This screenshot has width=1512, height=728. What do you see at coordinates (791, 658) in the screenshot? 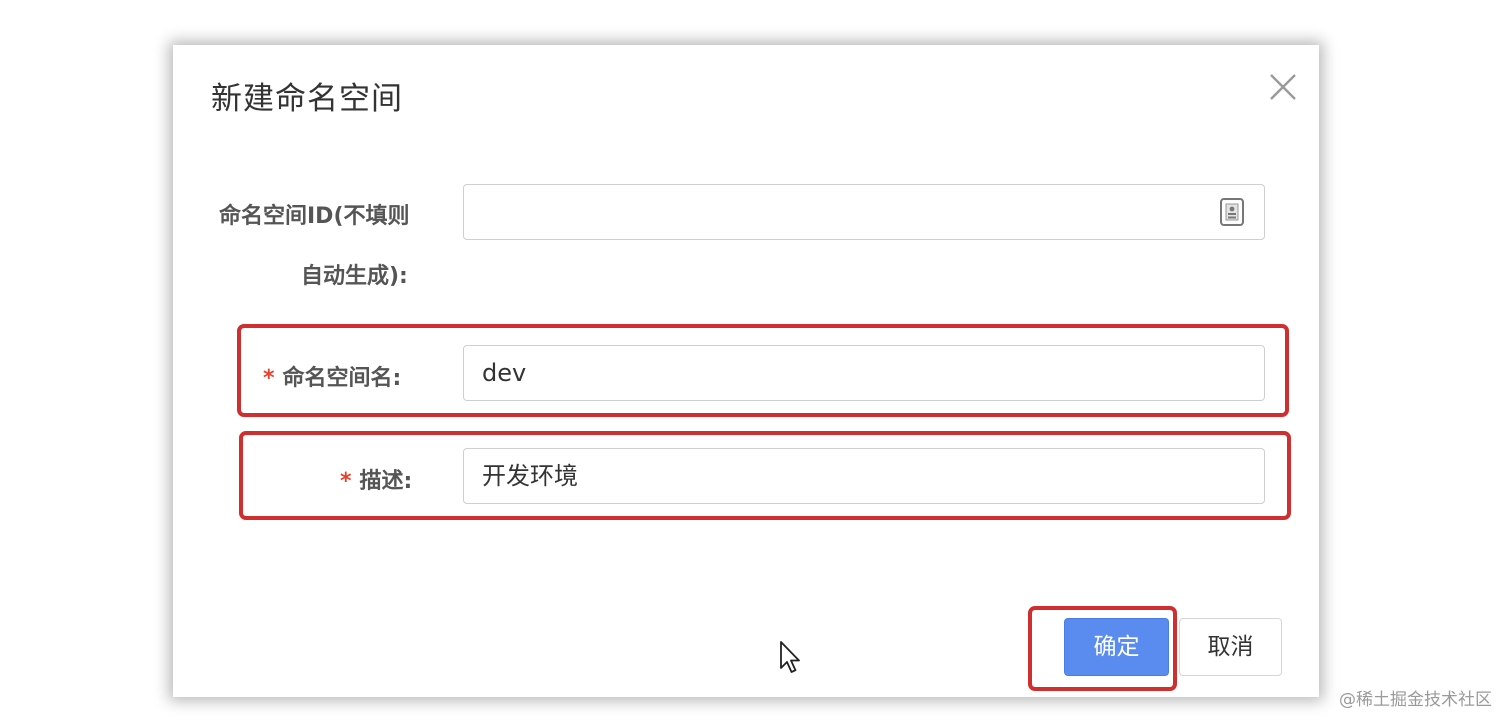
I see `mouse-cursor-icon` at bounding box center [791, 658].